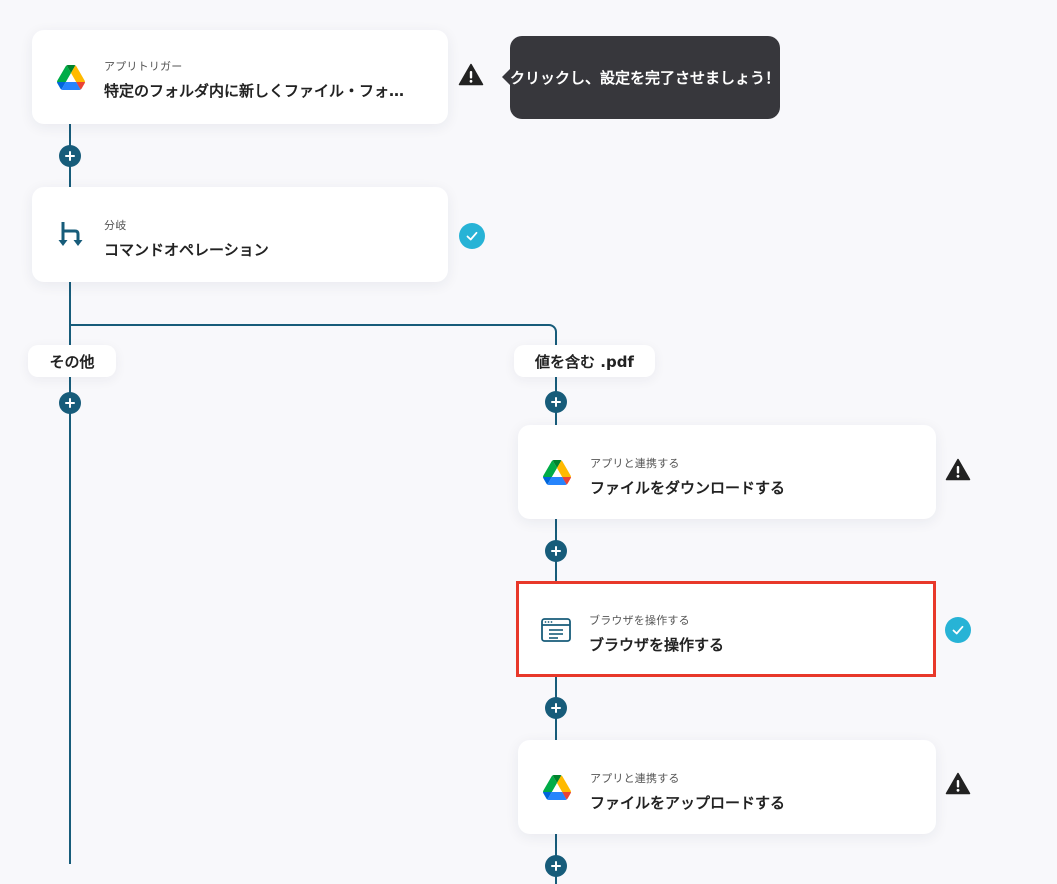 The image size is (1057, 884). Describe the element at coordinates (688, 488) in the screenshot. I see `card-title: ファイルをダウンロードする` at that location.